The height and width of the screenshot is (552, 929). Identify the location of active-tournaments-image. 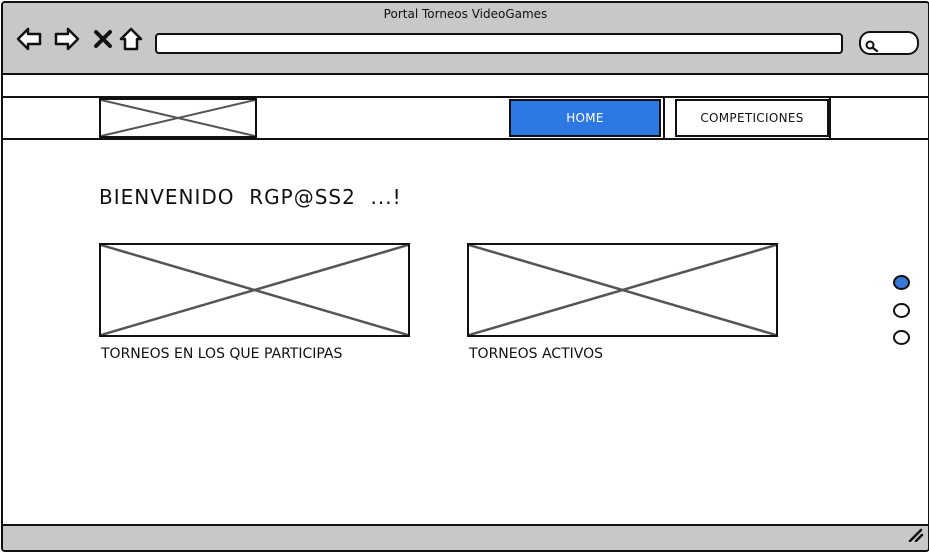
(622, 290).